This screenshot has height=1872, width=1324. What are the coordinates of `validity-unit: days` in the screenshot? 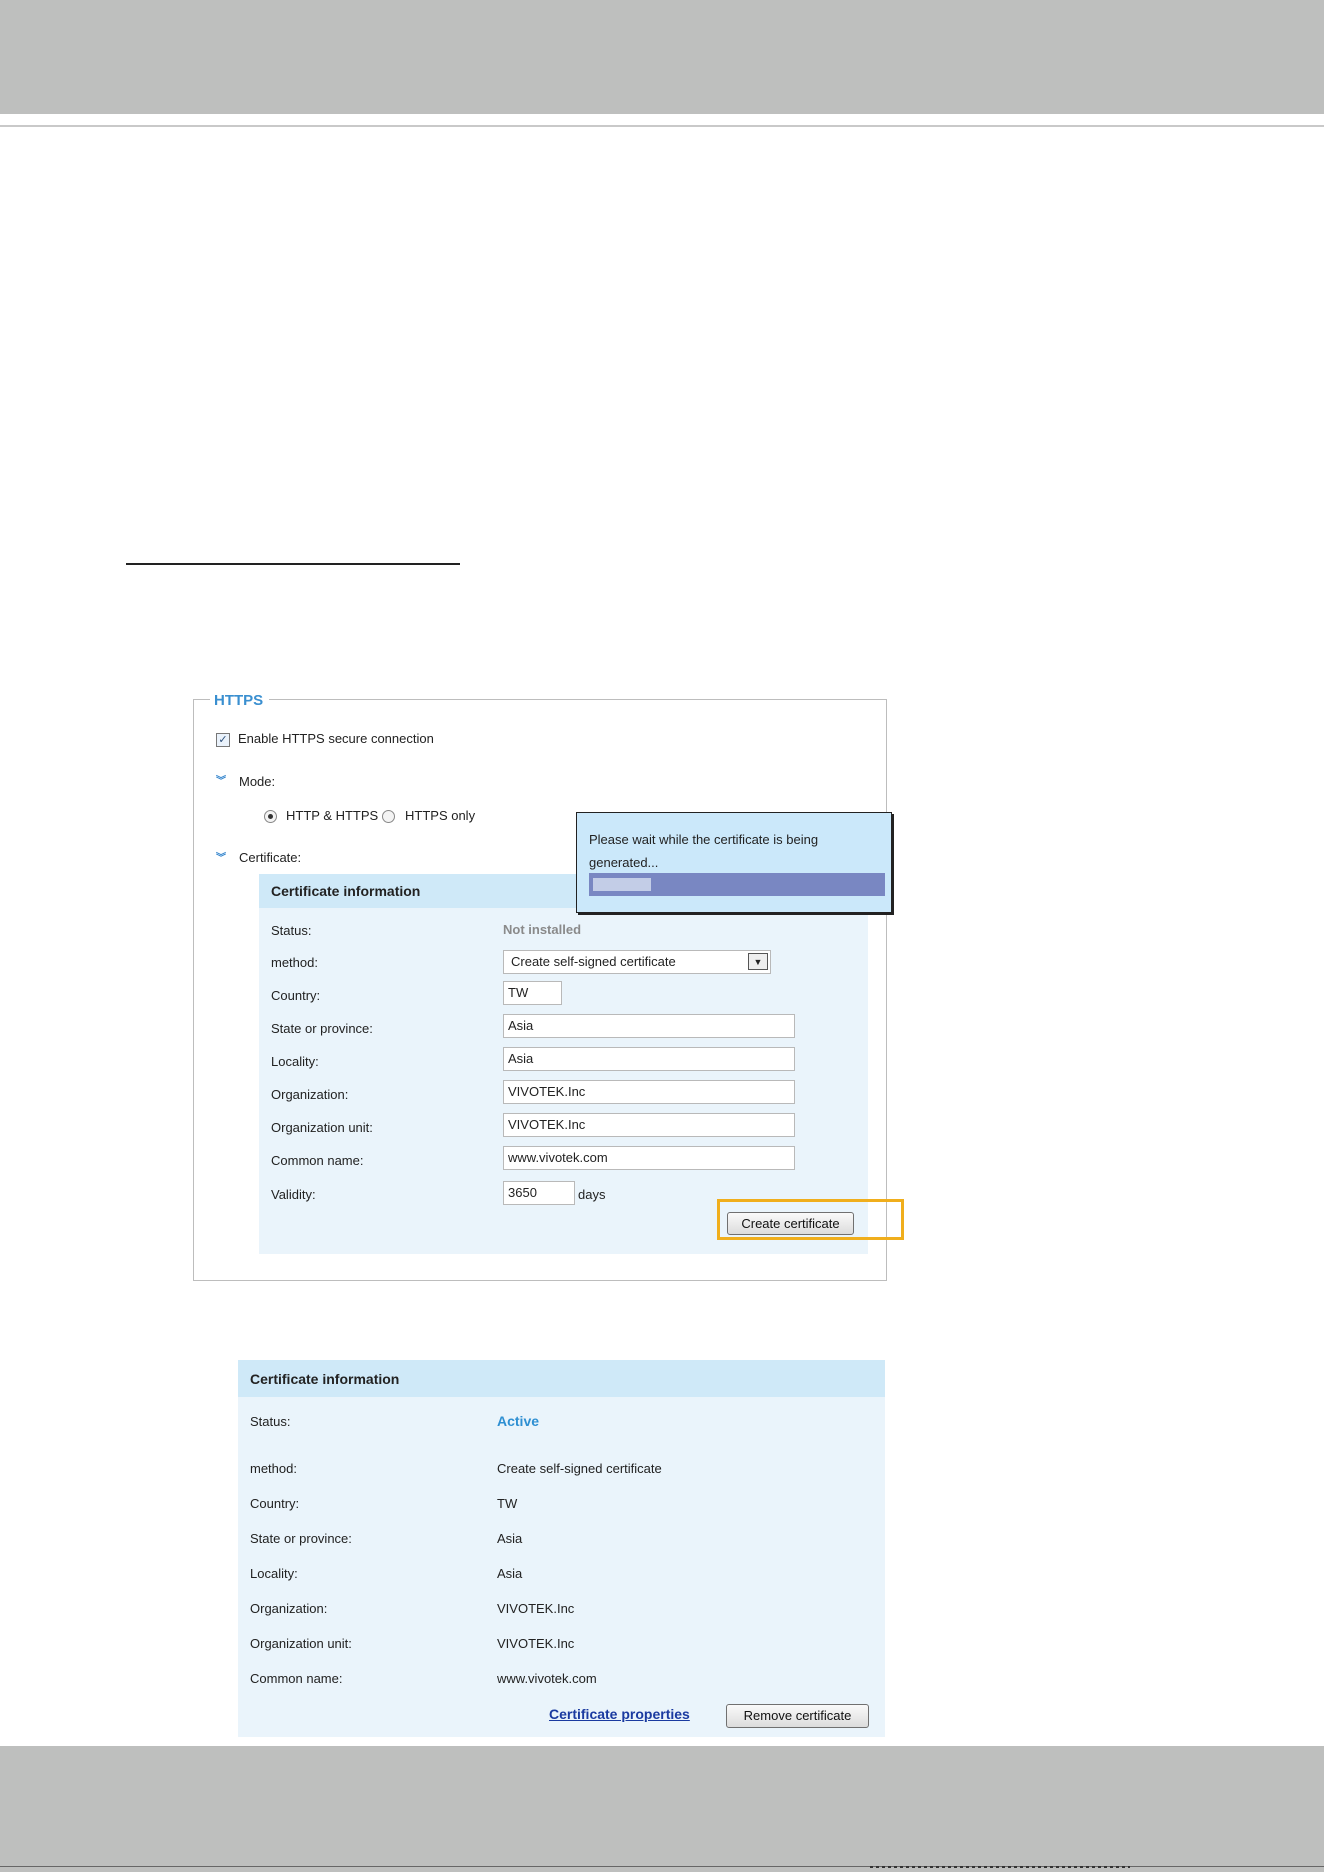 It's located at (592, 1194).